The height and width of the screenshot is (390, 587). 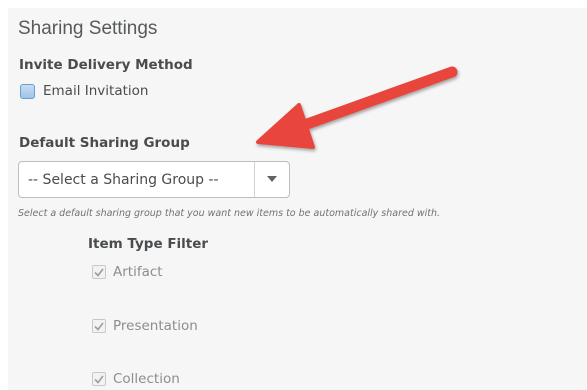 I want to click on red-arrow-icon, so click(x=357, y=107).